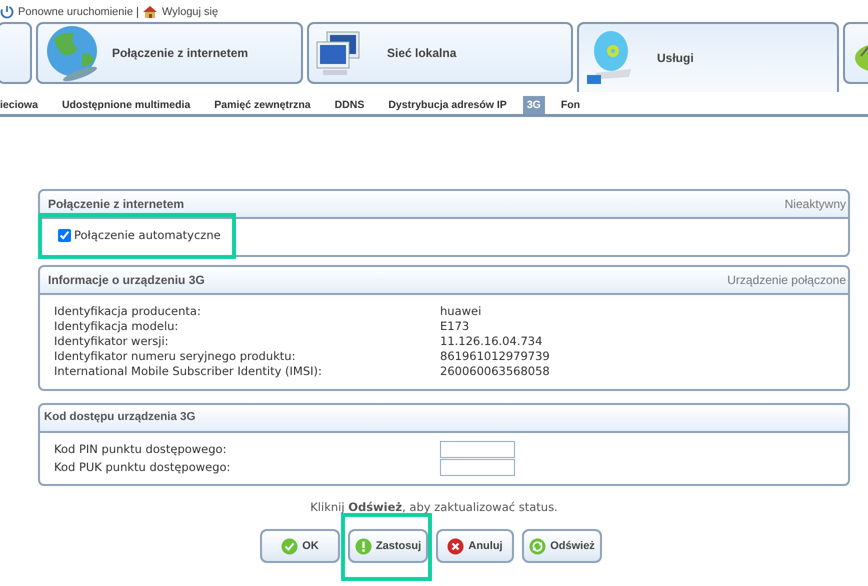 The height and width of the screenshot is (586, 868). I want to click on power-icon, so click(7, 12).